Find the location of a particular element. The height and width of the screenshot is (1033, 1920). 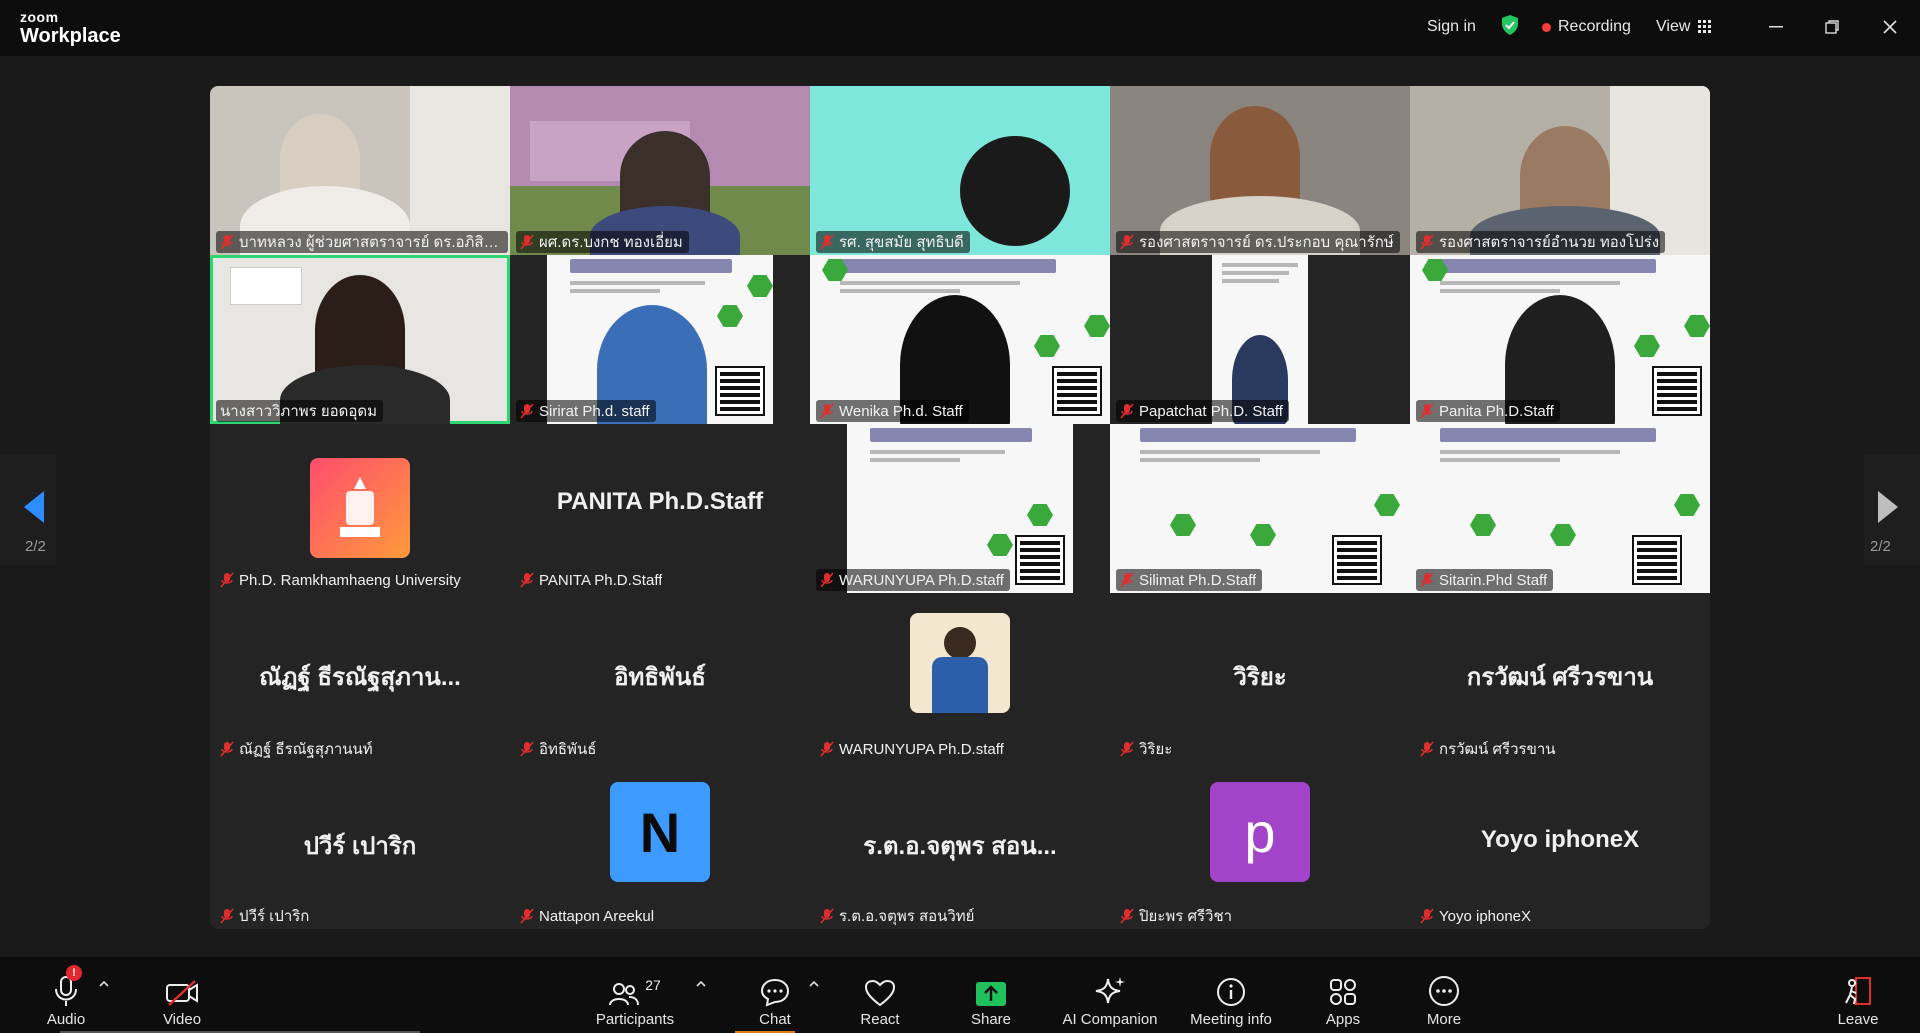

participant-name: ปิยะพร ศรีวิชา is located at coordinates (1186, 916).